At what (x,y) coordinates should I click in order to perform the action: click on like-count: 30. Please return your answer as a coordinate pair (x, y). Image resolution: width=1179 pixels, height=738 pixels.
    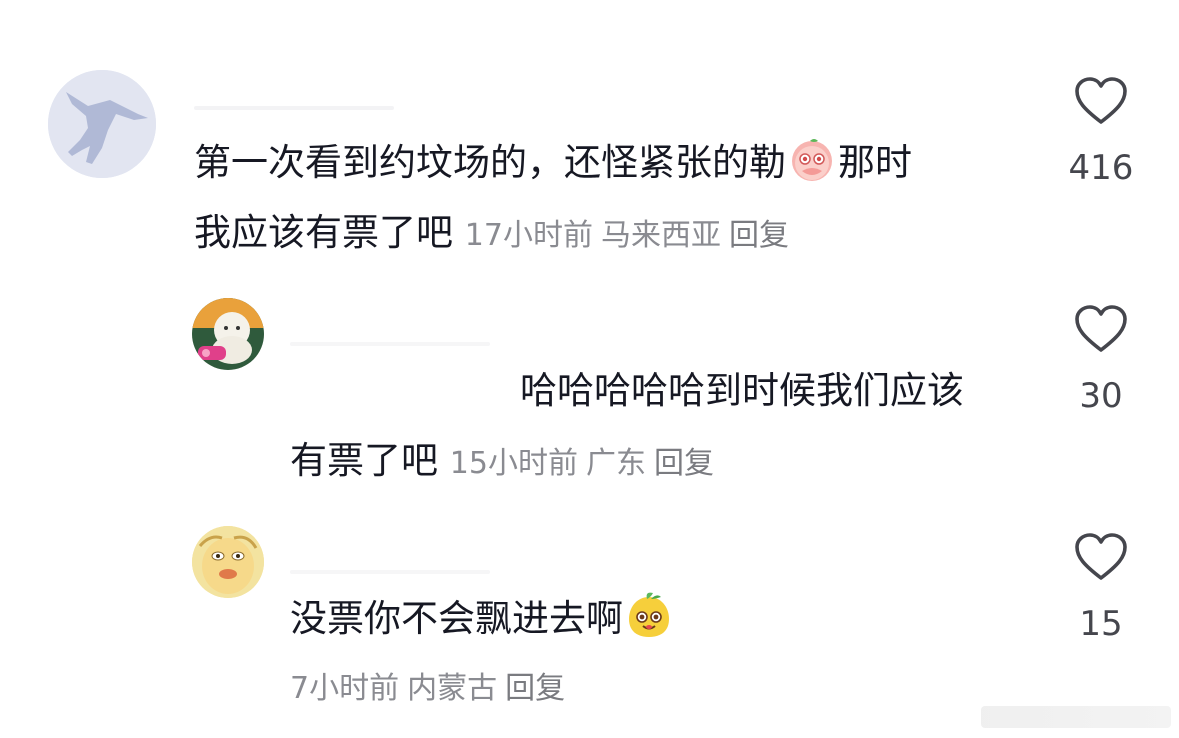
    Looking at the image, I should click on (1101, 396).